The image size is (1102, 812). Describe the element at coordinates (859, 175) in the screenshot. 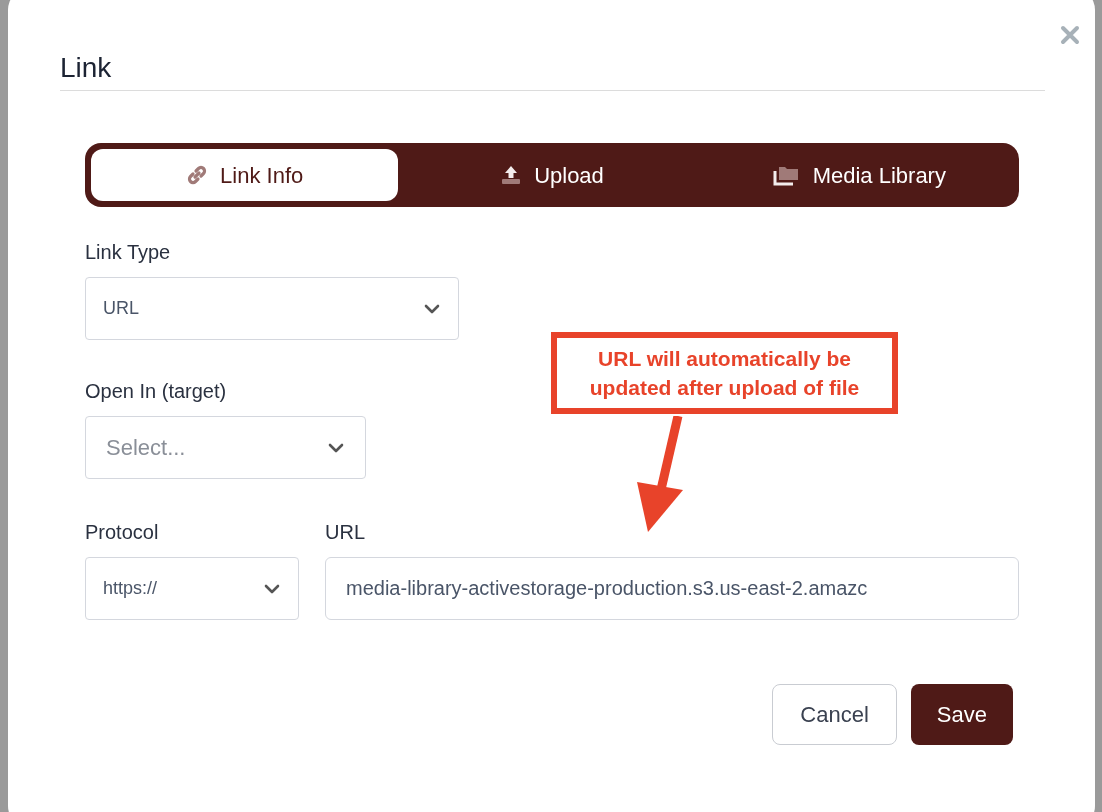

I see `tab: Media Library` at that location.